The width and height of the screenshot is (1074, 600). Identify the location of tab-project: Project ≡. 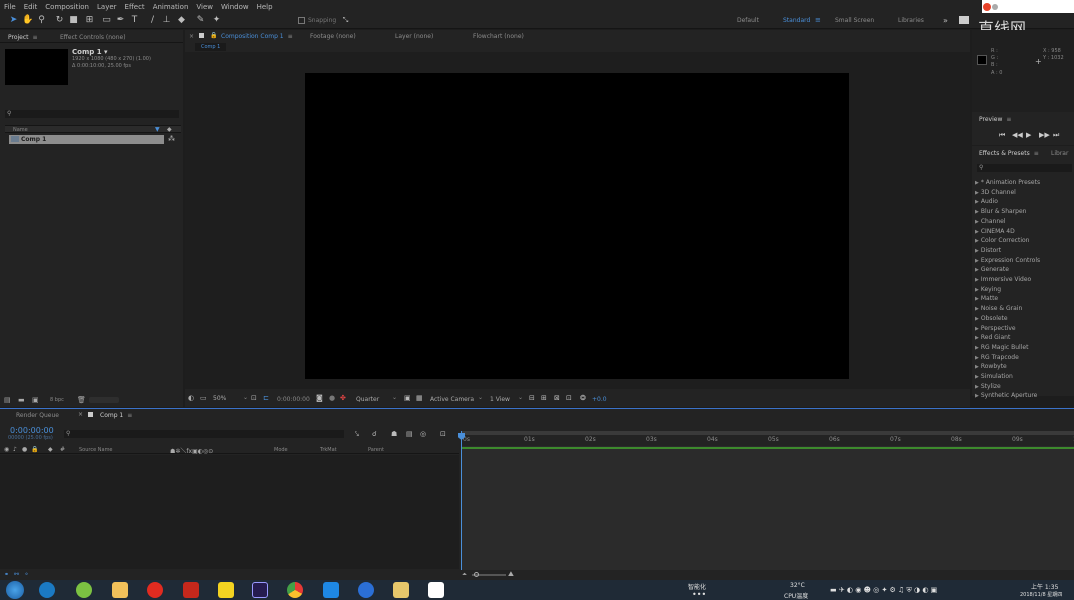
(23, 37).